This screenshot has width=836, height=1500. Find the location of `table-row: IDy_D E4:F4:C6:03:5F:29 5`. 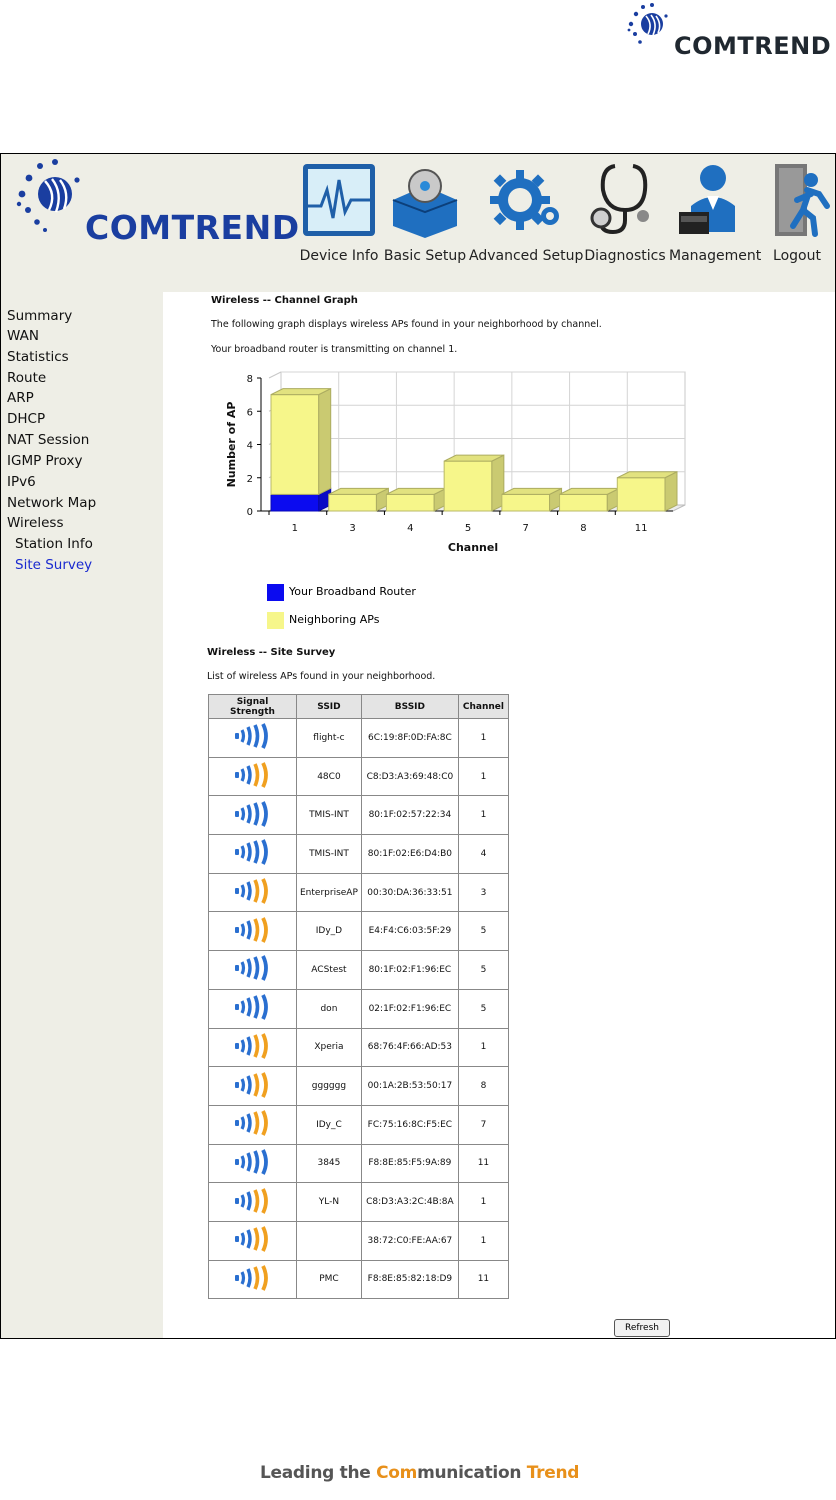

table-row: IDy_D E4:F4:C6:03:5F:29 5 is located at coordinates (358, 931).